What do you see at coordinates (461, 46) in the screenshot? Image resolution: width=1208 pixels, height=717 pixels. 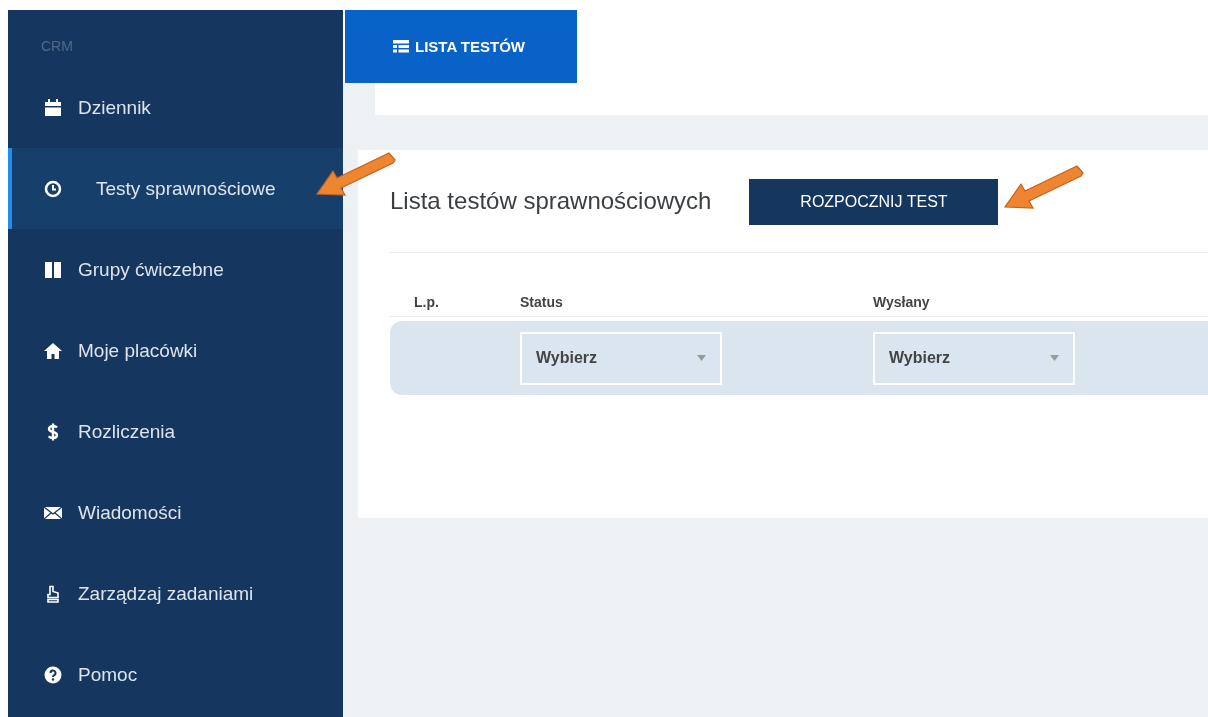 I see `tab: LISTA TESTÓW` at bounding box center [461, 46].